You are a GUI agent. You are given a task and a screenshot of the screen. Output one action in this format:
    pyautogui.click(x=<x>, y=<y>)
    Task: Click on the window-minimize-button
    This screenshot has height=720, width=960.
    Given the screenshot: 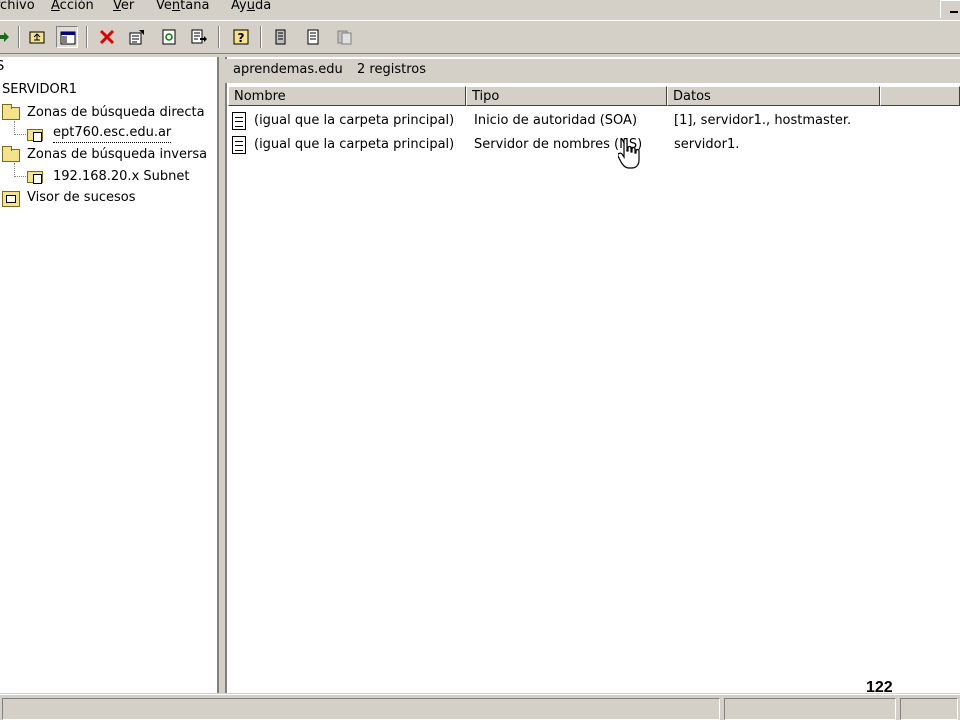 What is the action you would take?
    pyautogui.click(x=950, y=9)
    